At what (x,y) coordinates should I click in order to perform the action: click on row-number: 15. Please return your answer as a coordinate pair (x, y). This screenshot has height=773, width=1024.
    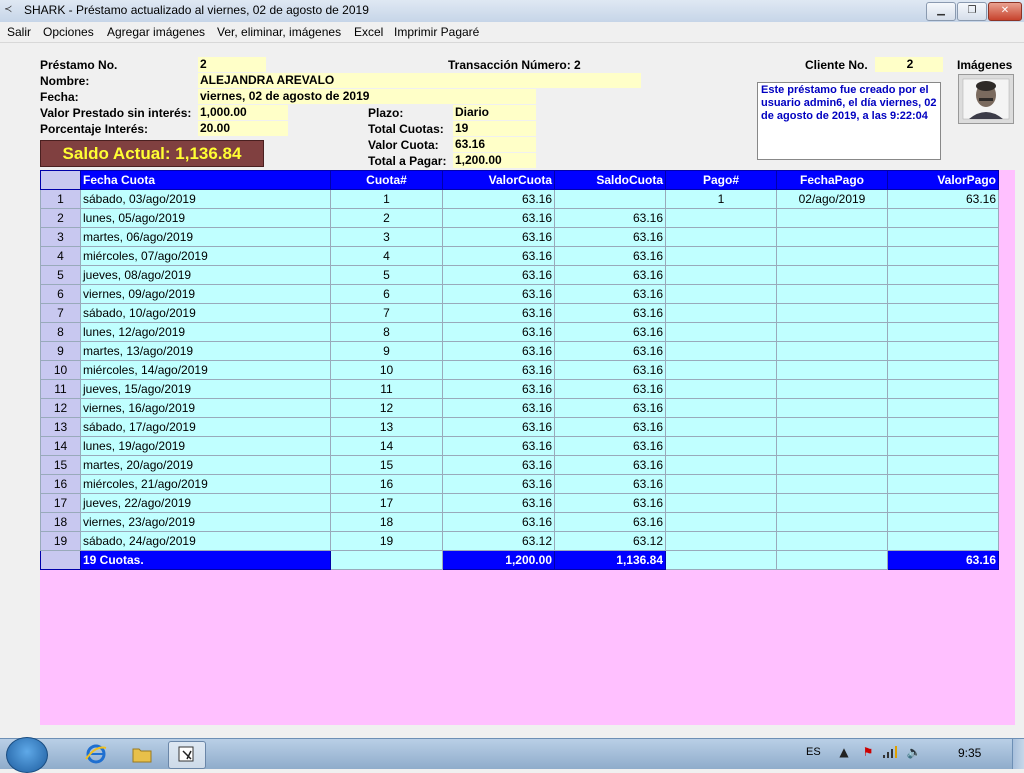
    Looking at the image, I should click on (60, 465).